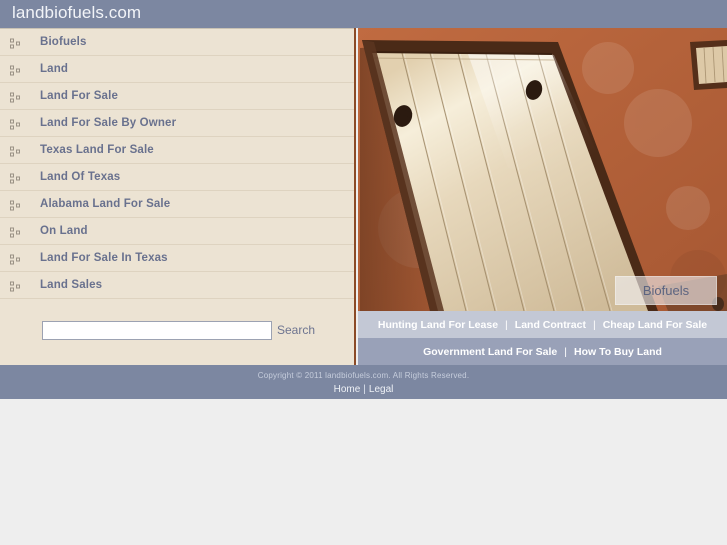 Image resolution: width=727 pixels, height=545 pixels. I want to click on hero-caption: Biofuels, so click(666, 290).